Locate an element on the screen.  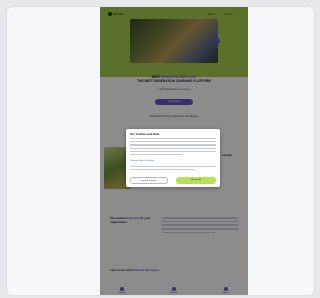
privacy-policy-link: Privacy Policy & Cookies is located at coordinates (142, 161).